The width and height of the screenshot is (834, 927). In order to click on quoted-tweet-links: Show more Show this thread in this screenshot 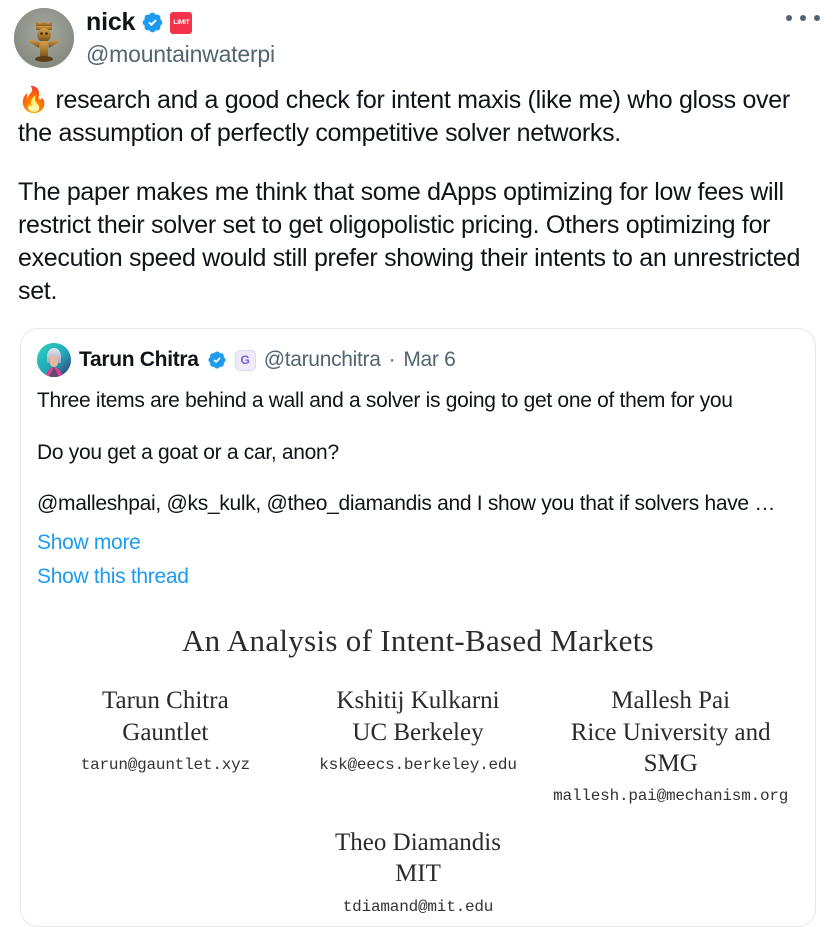, I will do `click(418, 561)`.